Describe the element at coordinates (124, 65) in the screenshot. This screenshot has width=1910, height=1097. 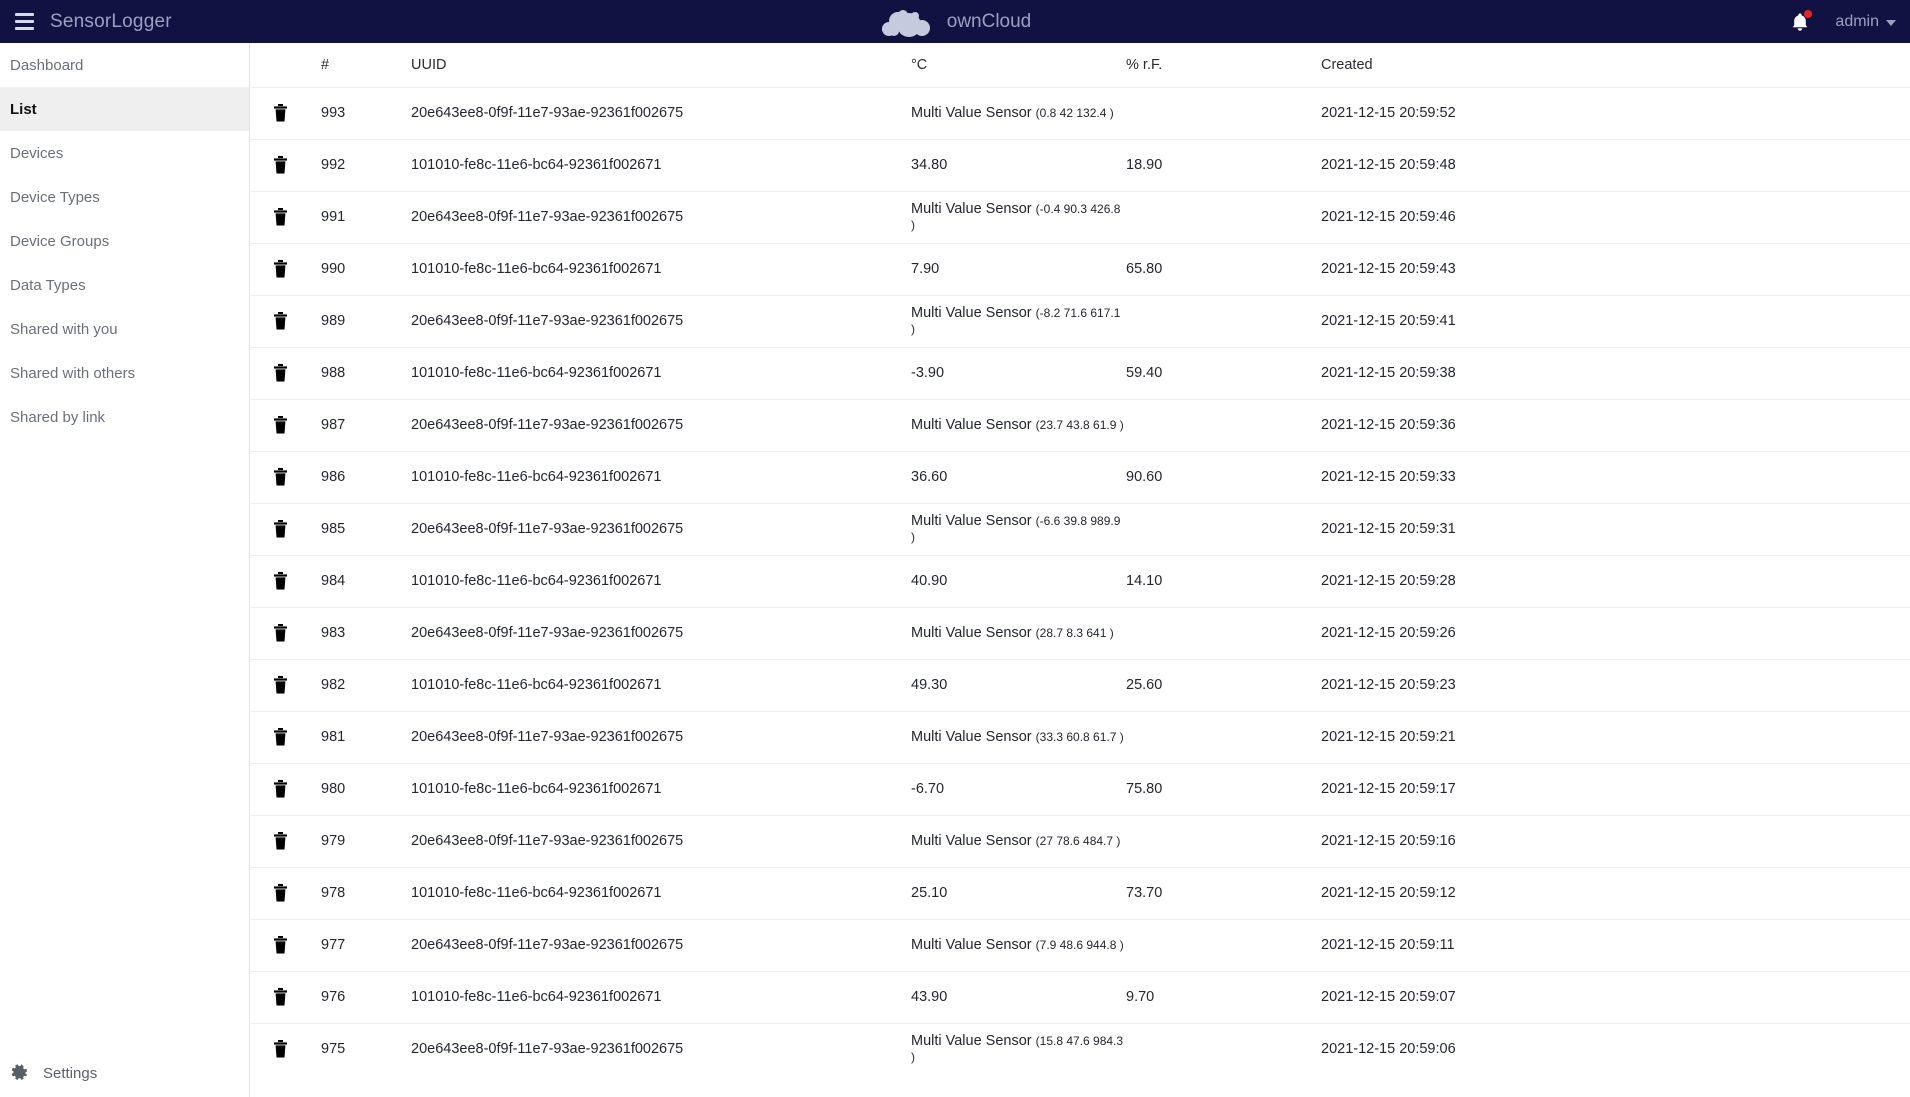
I see `sidebar-item-dashboard: Dashboard` at that location.